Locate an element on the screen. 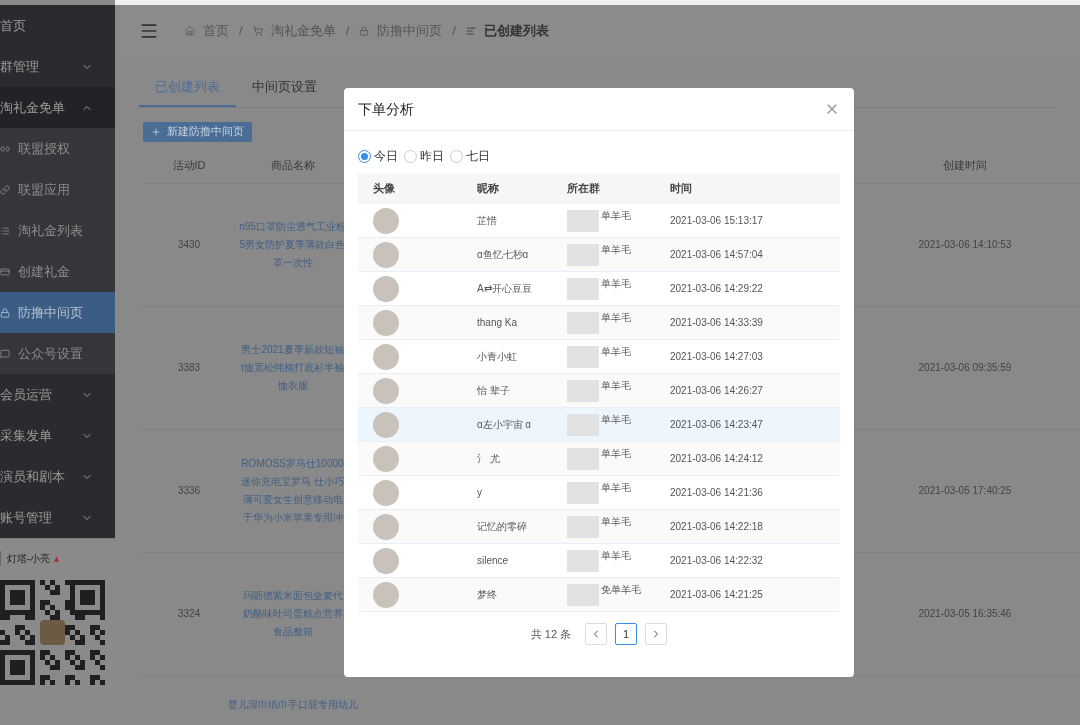 This screenshot has width=1080, height=725. nickname-text: y is located at coordinates (479, 492).